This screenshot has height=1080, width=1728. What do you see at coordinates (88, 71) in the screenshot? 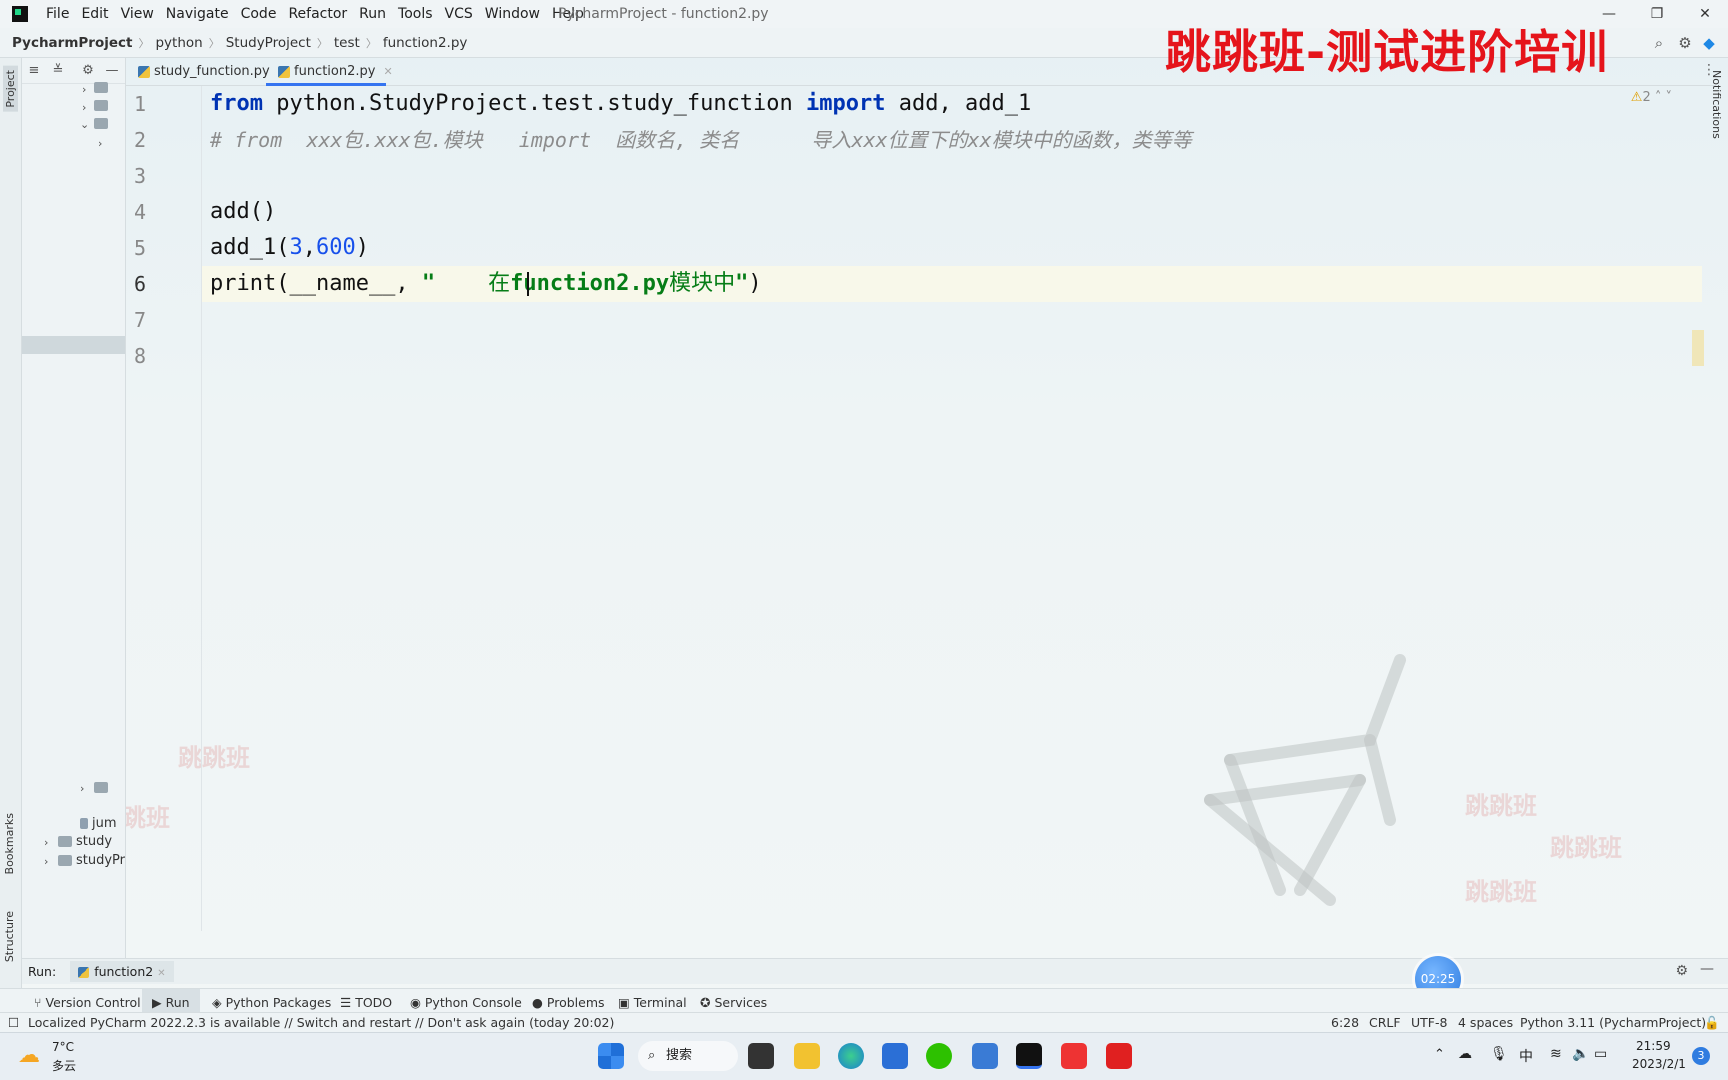
I see `options-gear-icon: ⚙` at bounding box center [88, 71].